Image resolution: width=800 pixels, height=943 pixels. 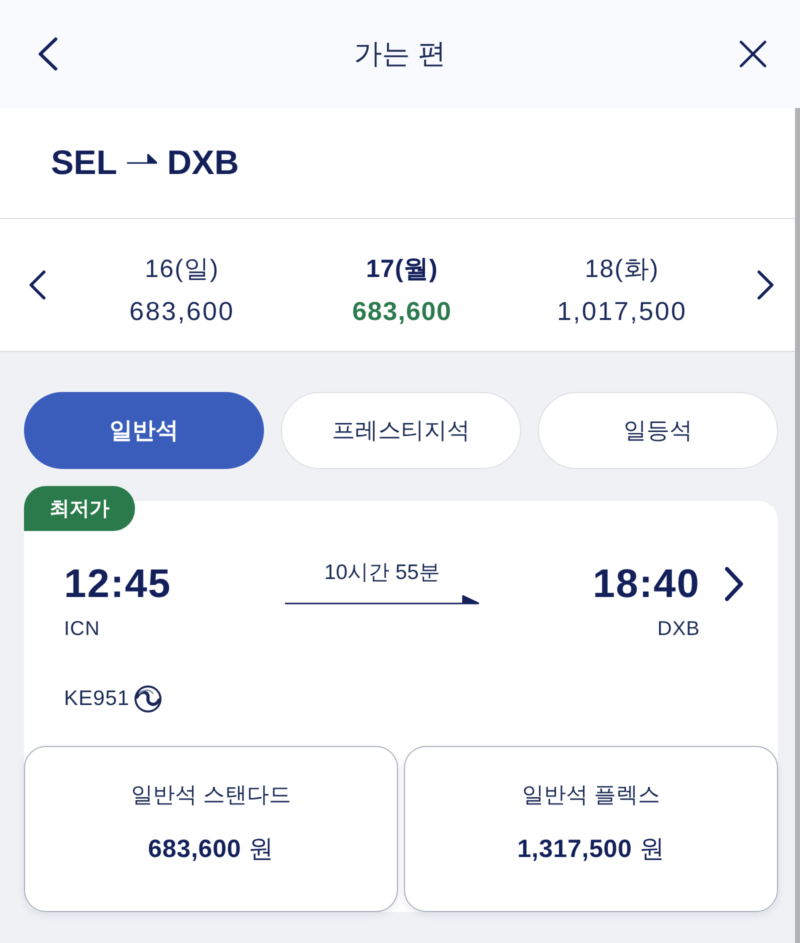 What do you see at coordinates (401, 430) in the screenshot?
I see `cabin-tab: 프레스티지석` at bounding box center [401, 430].